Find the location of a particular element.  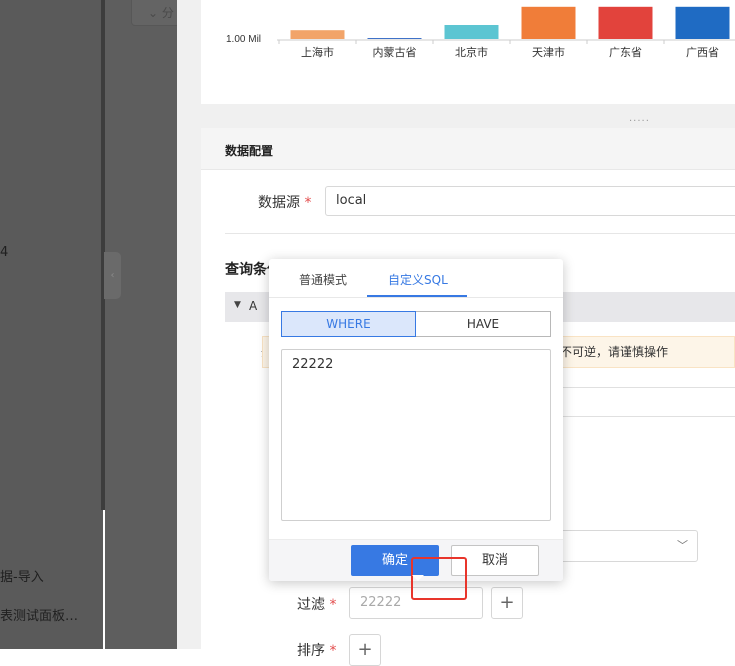

sort-label: 排序 * is located at coordinates (316, 650).